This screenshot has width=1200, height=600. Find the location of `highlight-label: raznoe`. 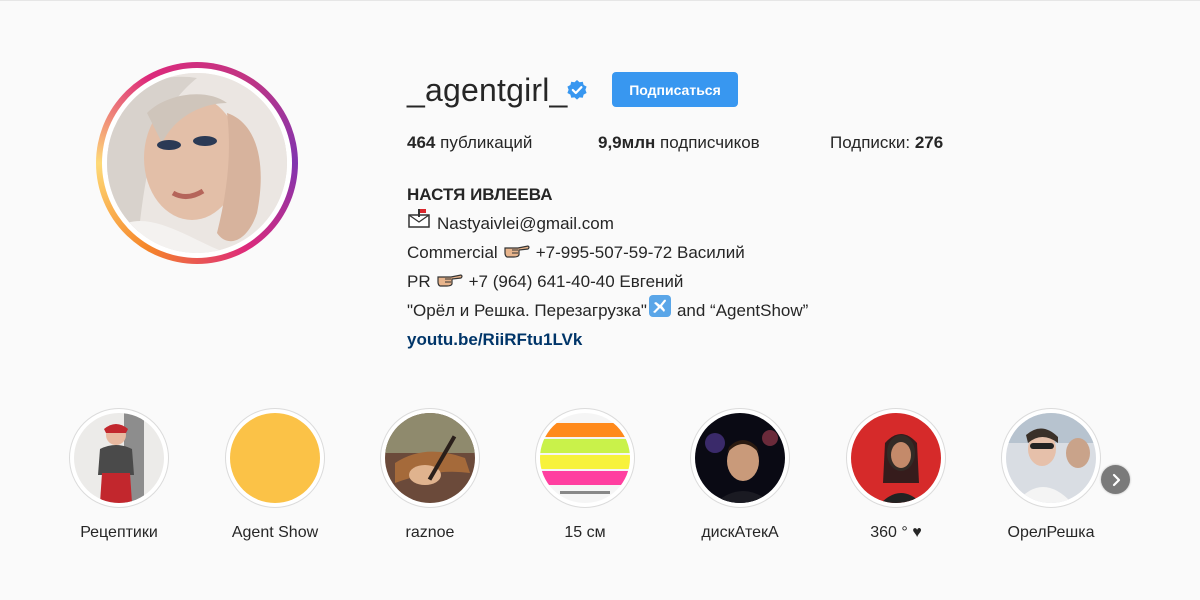

highlight-label: raznoe is located at coordinates (430, 532).